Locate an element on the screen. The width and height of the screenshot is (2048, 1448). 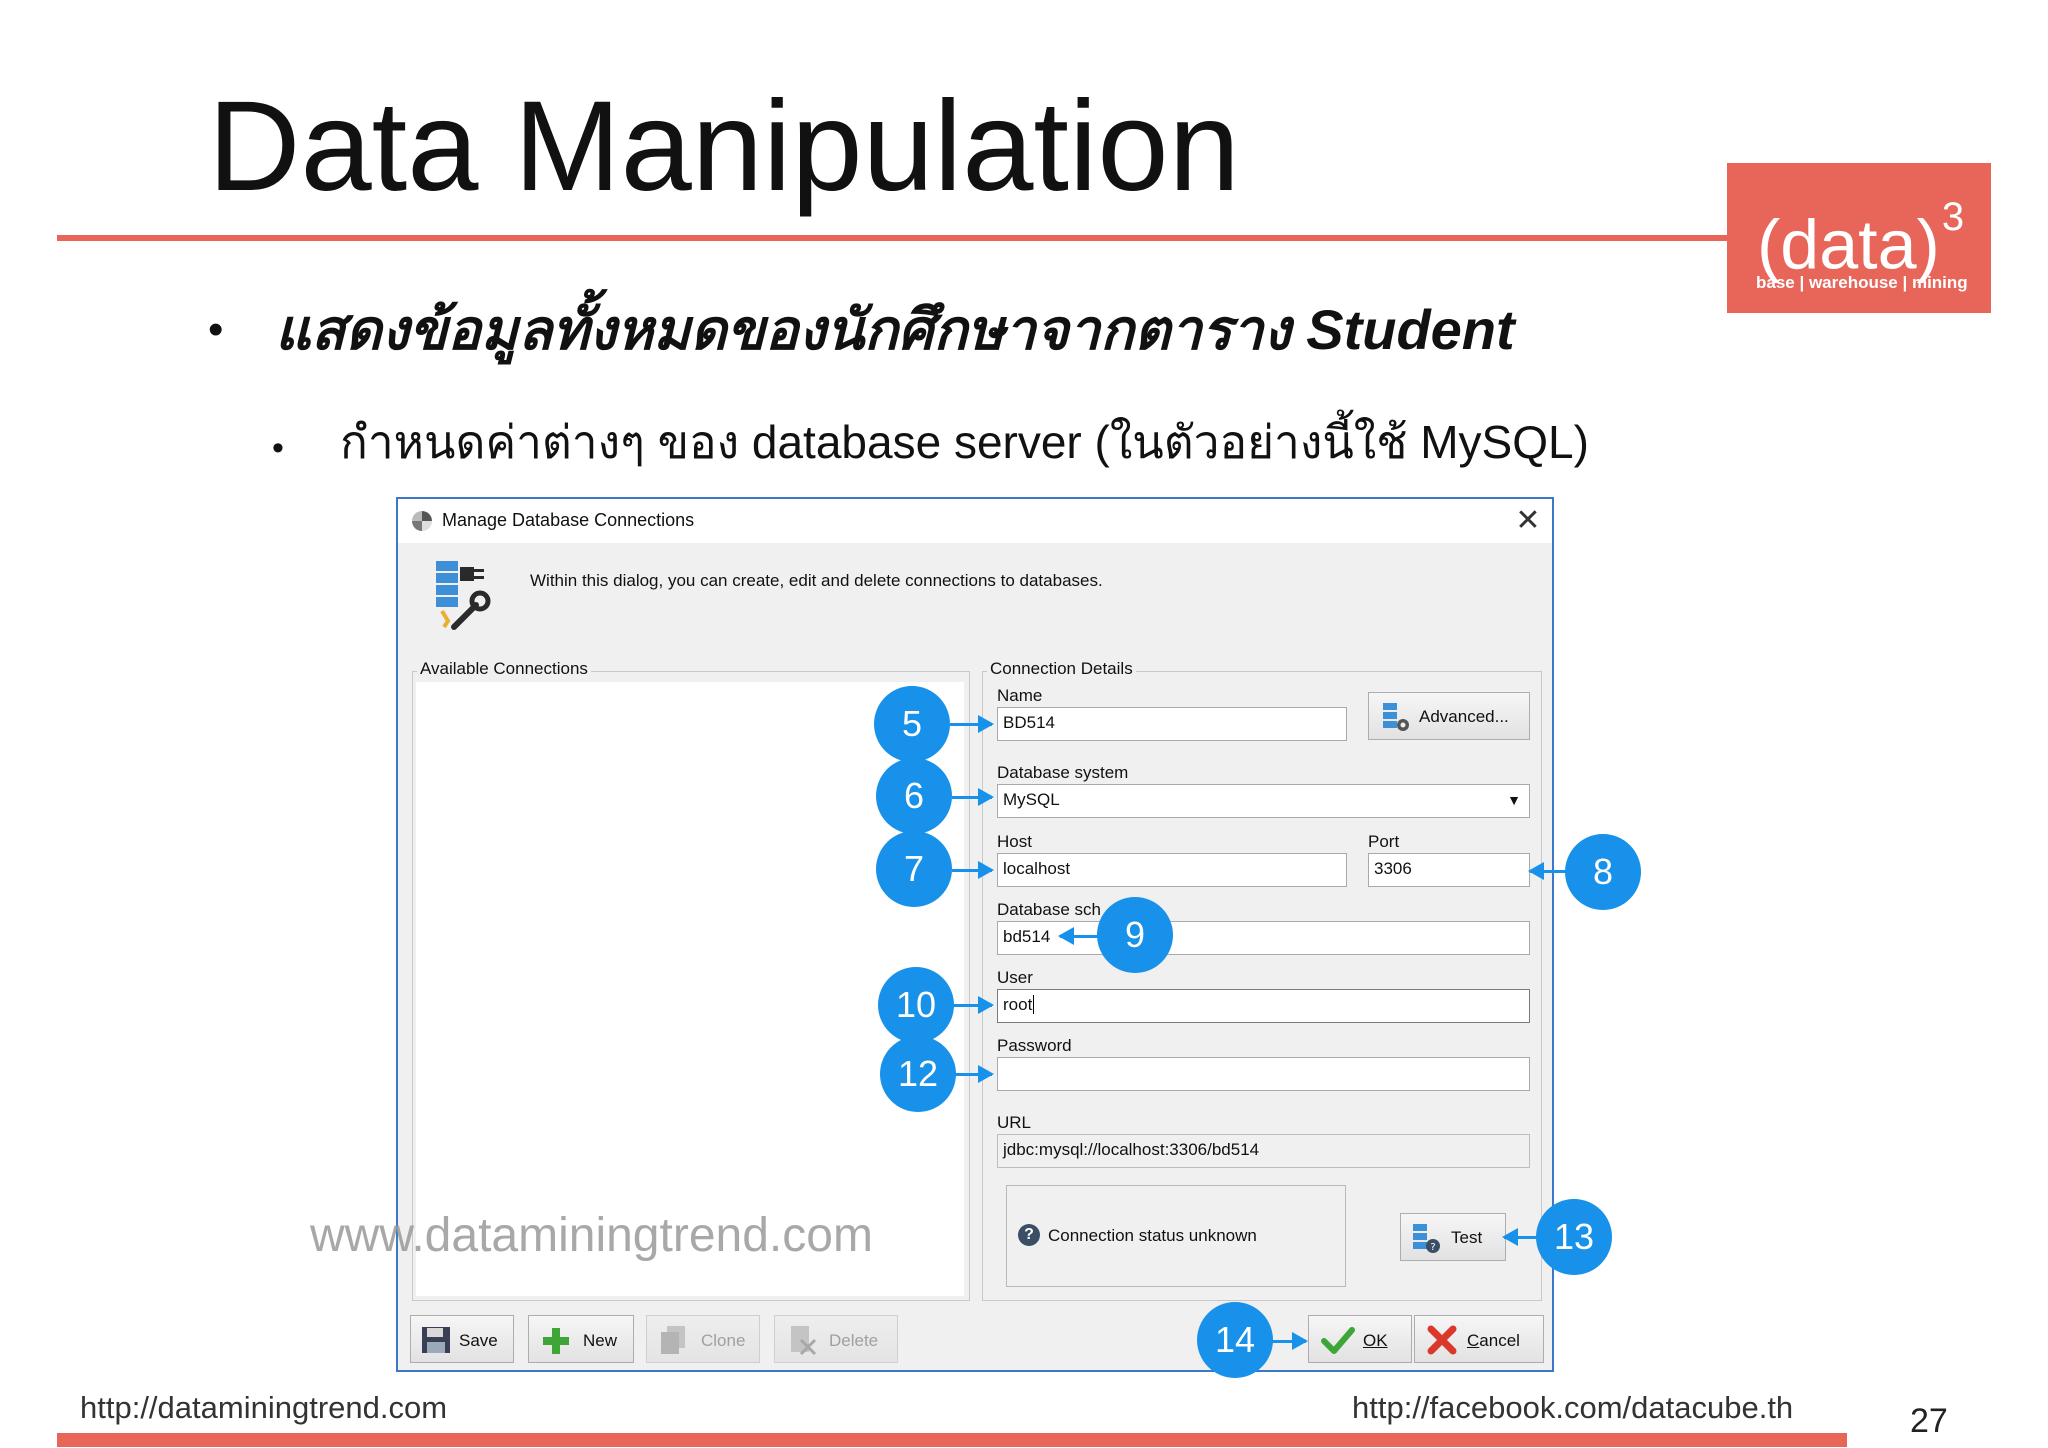
app-icon is located at coordinates (422, 521).